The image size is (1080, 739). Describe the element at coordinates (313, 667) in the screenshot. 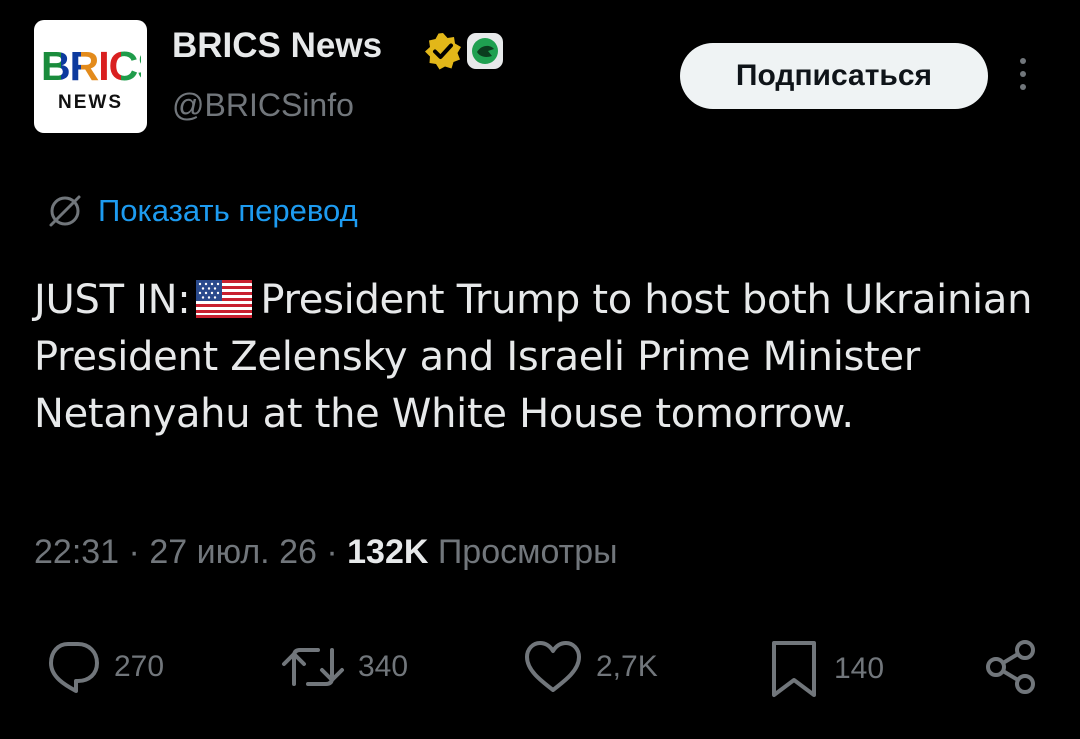

I see `repost-icon` at that location.